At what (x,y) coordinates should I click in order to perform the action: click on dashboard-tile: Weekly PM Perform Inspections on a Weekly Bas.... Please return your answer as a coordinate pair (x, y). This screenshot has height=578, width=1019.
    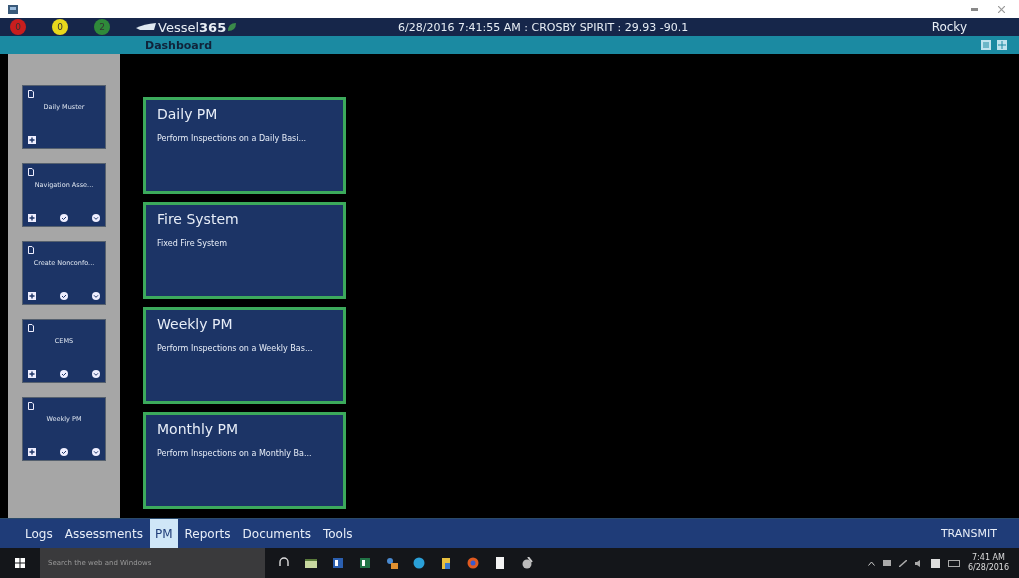
    Looking at the image, I should click on (244, 355).